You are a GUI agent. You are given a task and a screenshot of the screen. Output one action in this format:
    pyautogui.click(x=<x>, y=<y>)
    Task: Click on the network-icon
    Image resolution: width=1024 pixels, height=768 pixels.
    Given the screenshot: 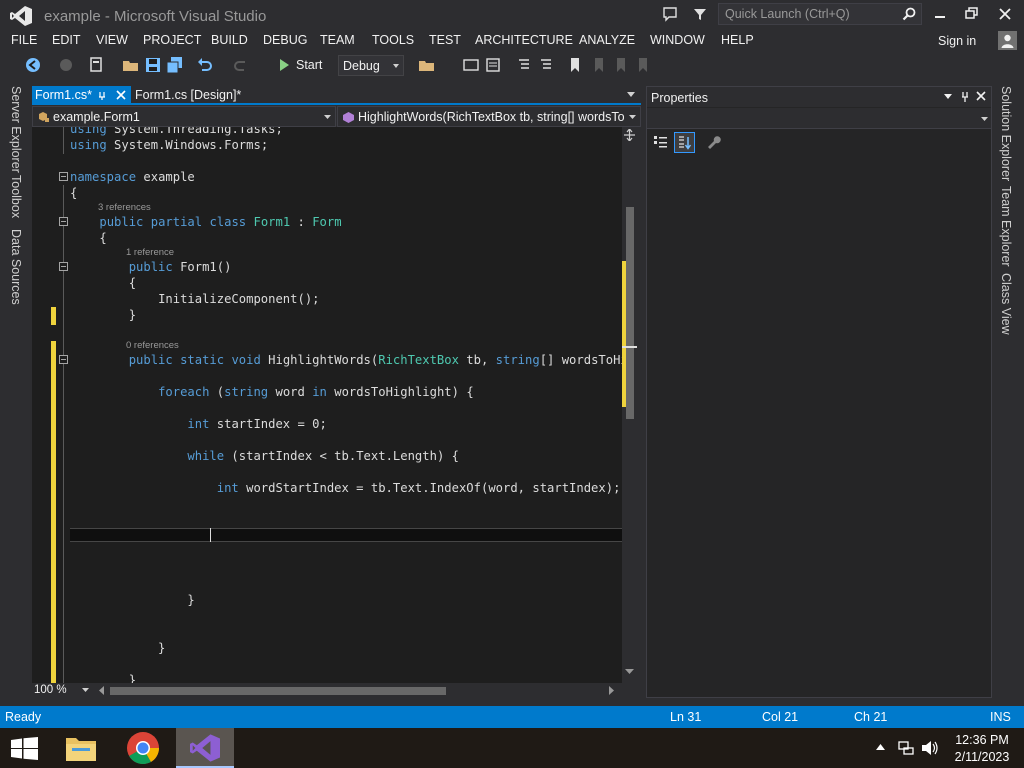 What is the action you would take?
    pyautogui.click(x=906, y=748)
    